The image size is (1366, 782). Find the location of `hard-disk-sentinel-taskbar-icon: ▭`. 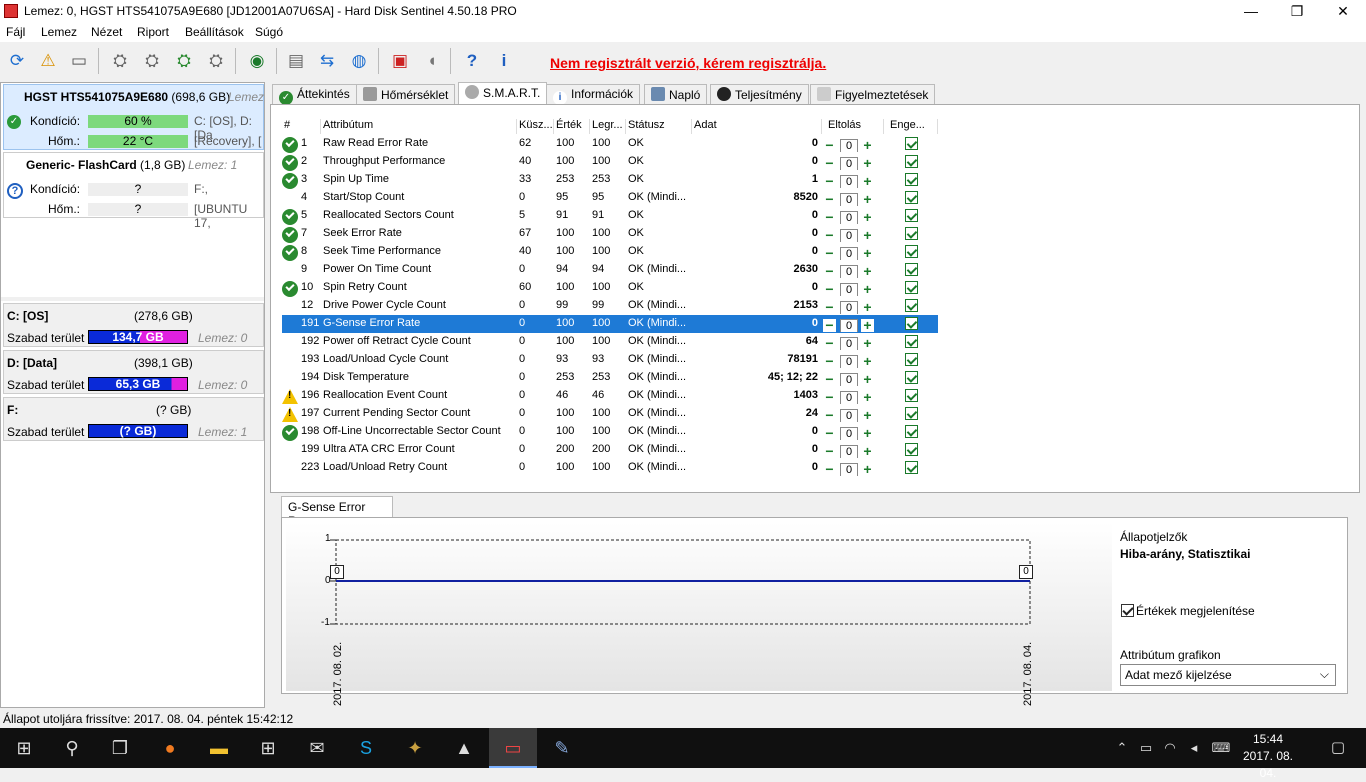

hard-disk-sentinel-taskbar-icon: ▭ is located at coordinates (513, 748).